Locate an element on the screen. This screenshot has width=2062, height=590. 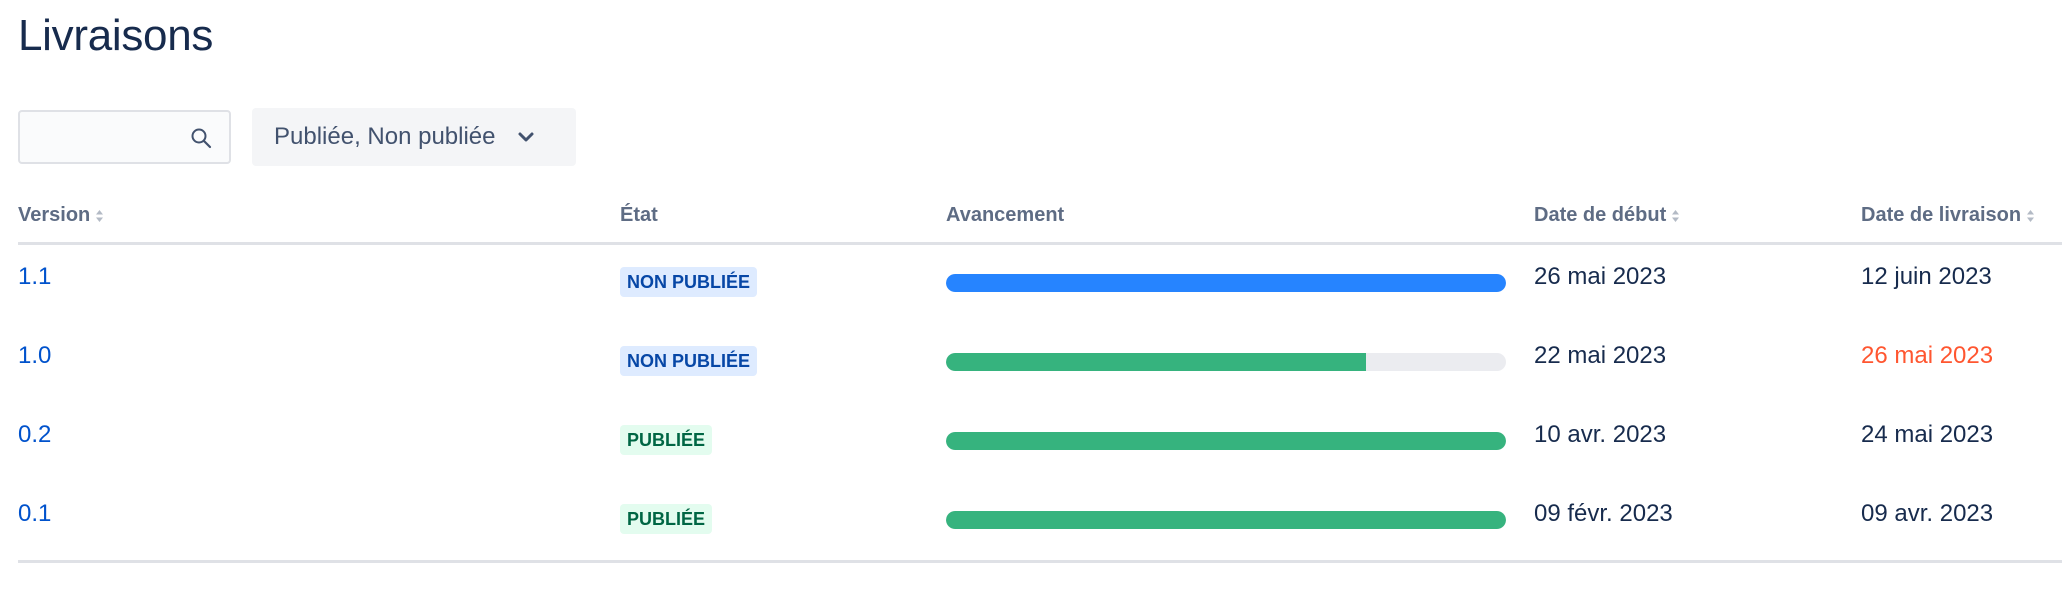
page-title: Livraisons is located at coordinates (116, 35).